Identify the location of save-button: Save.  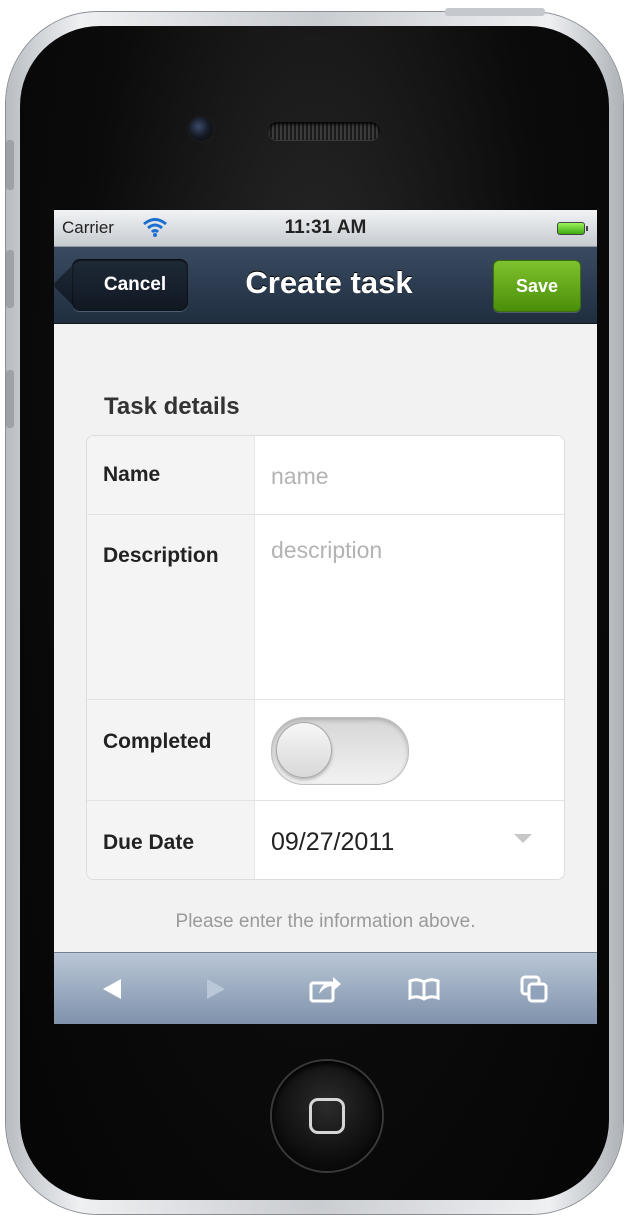
(537, 286).